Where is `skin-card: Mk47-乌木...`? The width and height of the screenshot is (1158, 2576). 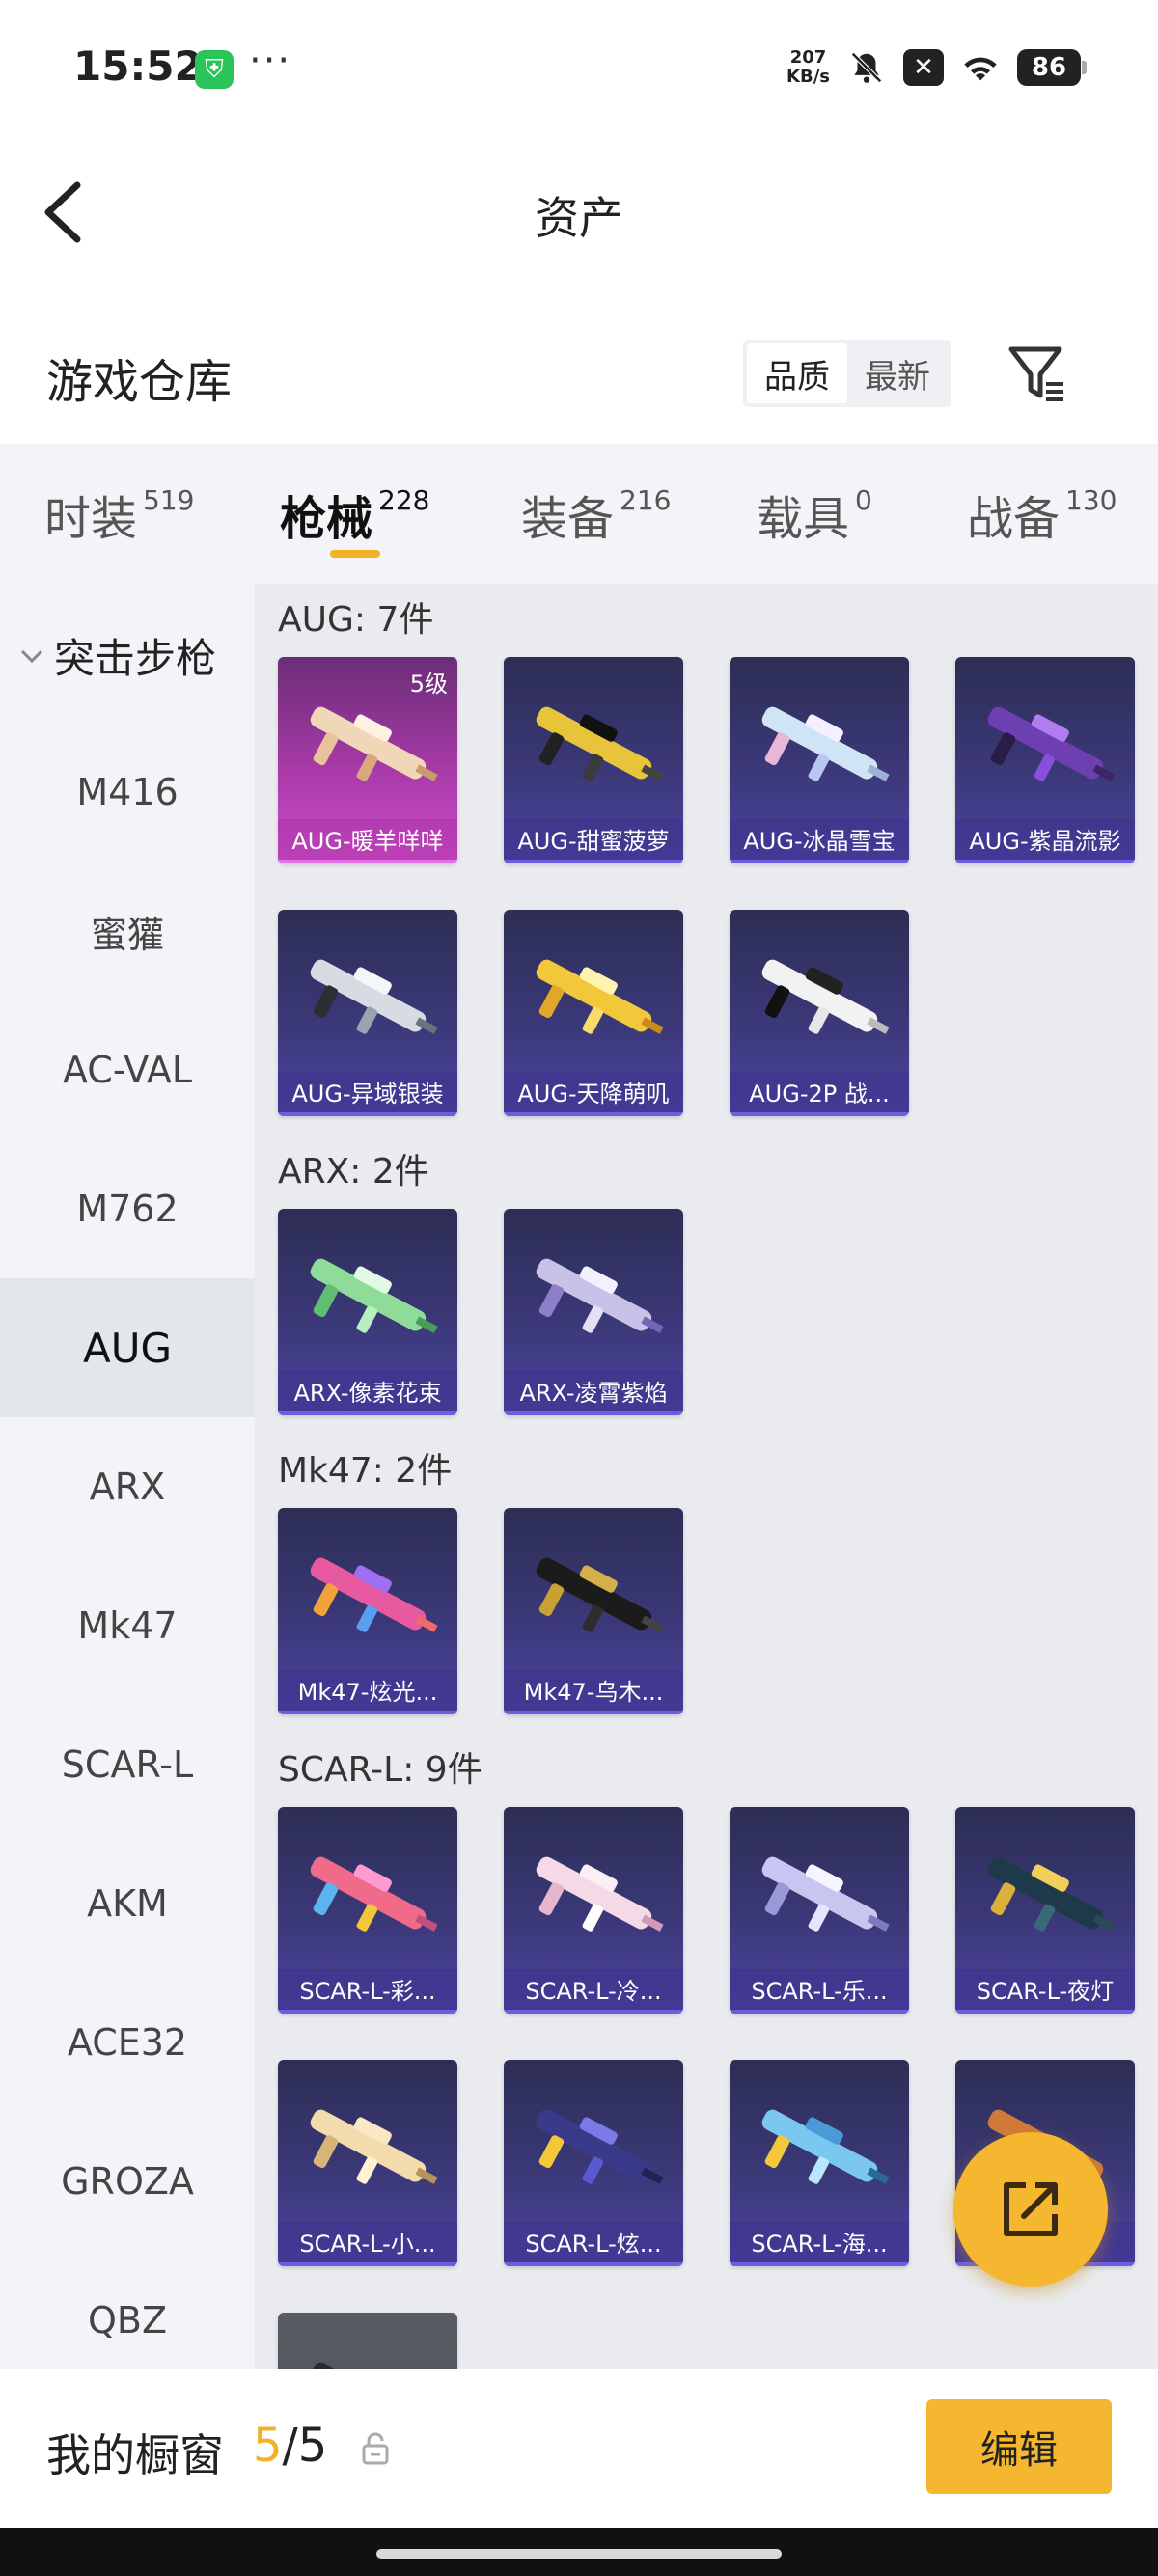 skin-card: Mk47-乌木... is located at coordinates (593, 1611).